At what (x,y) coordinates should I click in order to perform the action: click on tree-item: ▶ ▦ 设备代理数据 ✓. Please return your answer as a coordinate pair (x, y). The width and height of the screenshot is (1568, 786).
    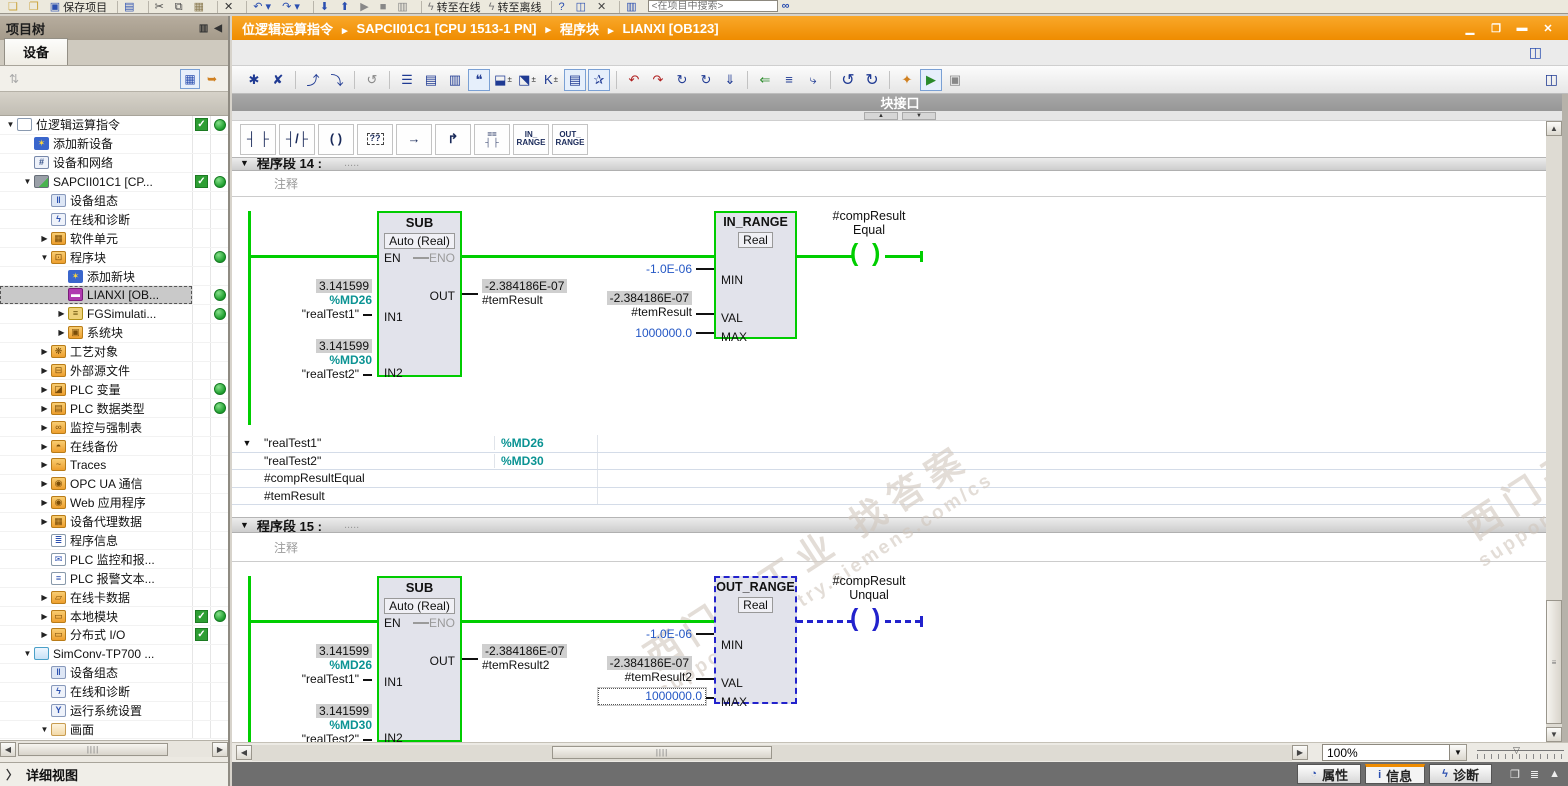
    Looking at the image, I should click on (114, 522).